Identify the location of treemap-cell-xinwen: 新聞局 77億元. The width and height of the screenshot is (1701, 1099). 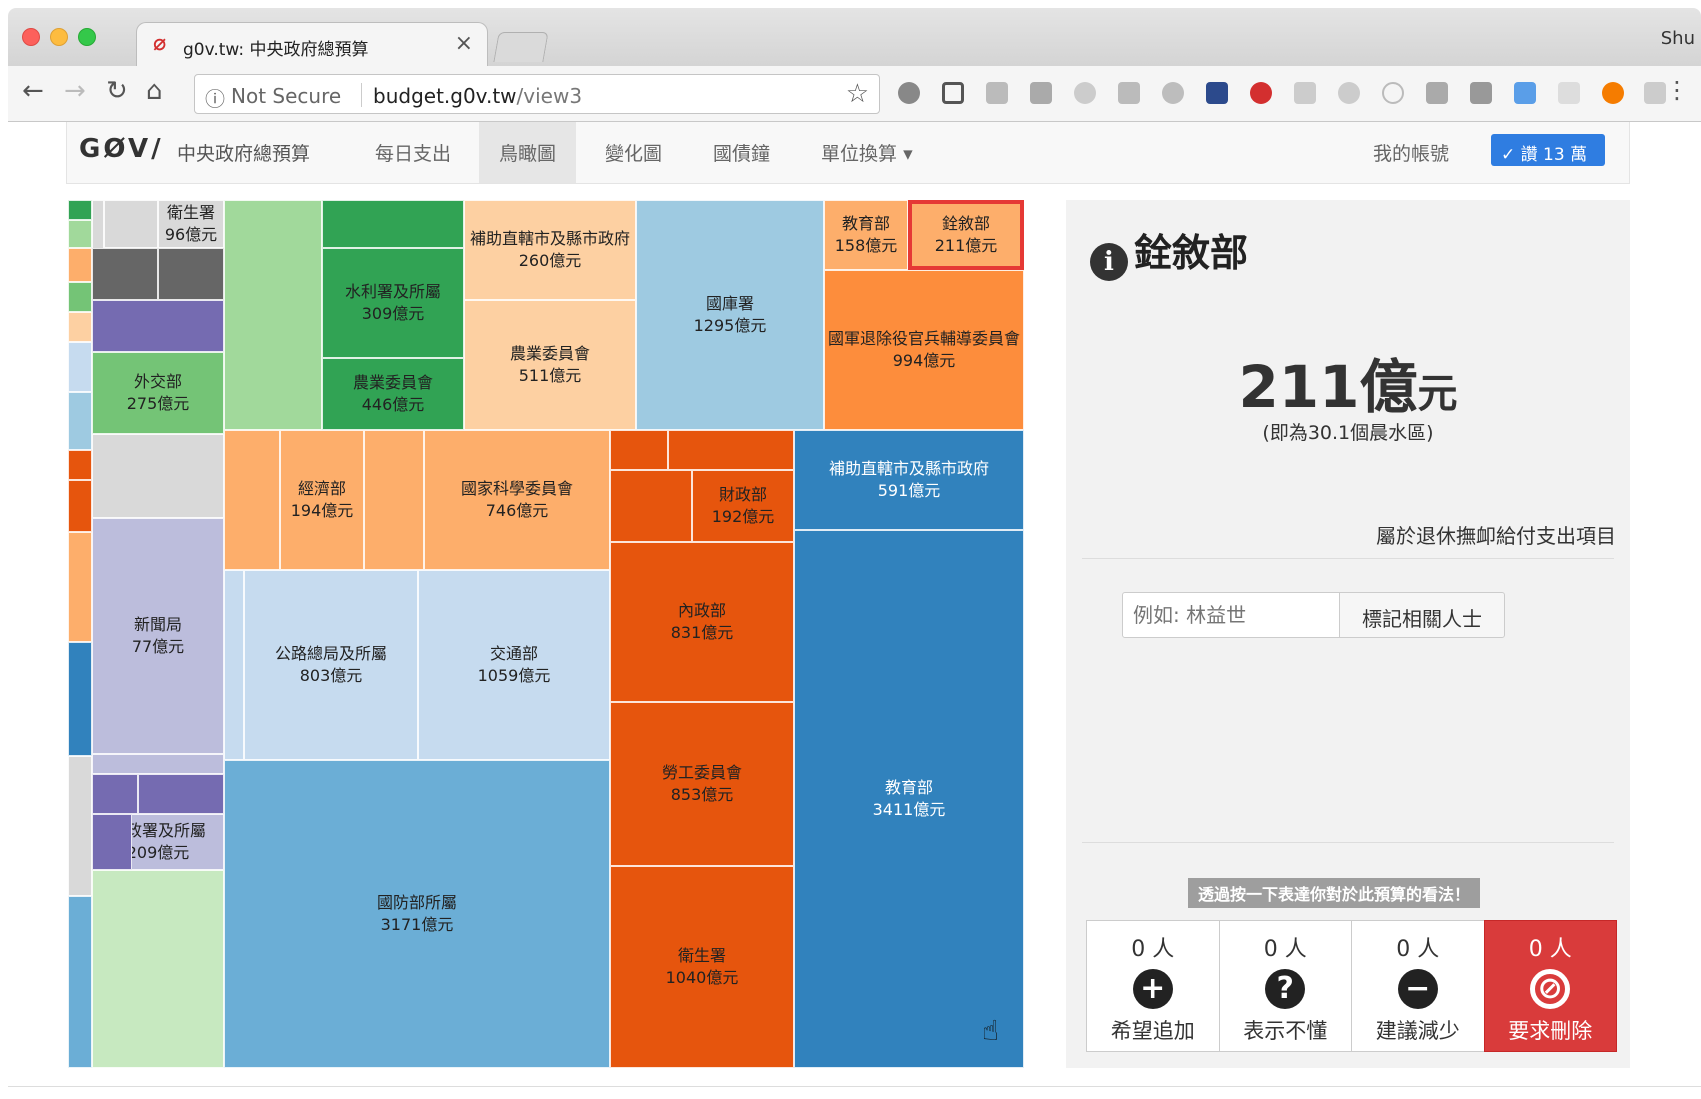
(158, 636).